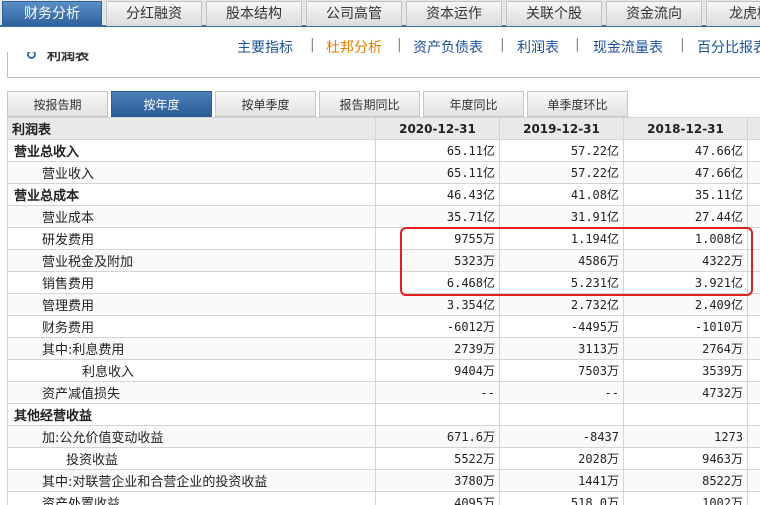 The width and height of the screenshot is (760, 505). Describe the element at coordinates (577, 104) in the screenshot. I see `tab-quarter-qoq: 单季度环比` at that location.